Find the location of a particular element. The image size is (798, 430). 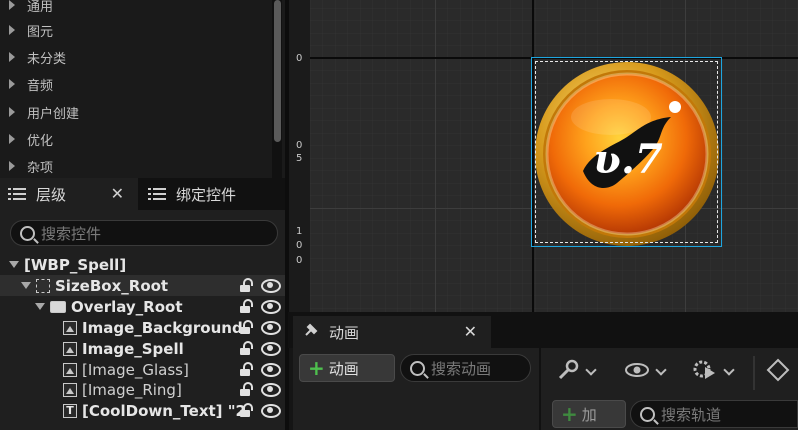

tree-label: SizeBox_Root is located at coordinates (112, 285).